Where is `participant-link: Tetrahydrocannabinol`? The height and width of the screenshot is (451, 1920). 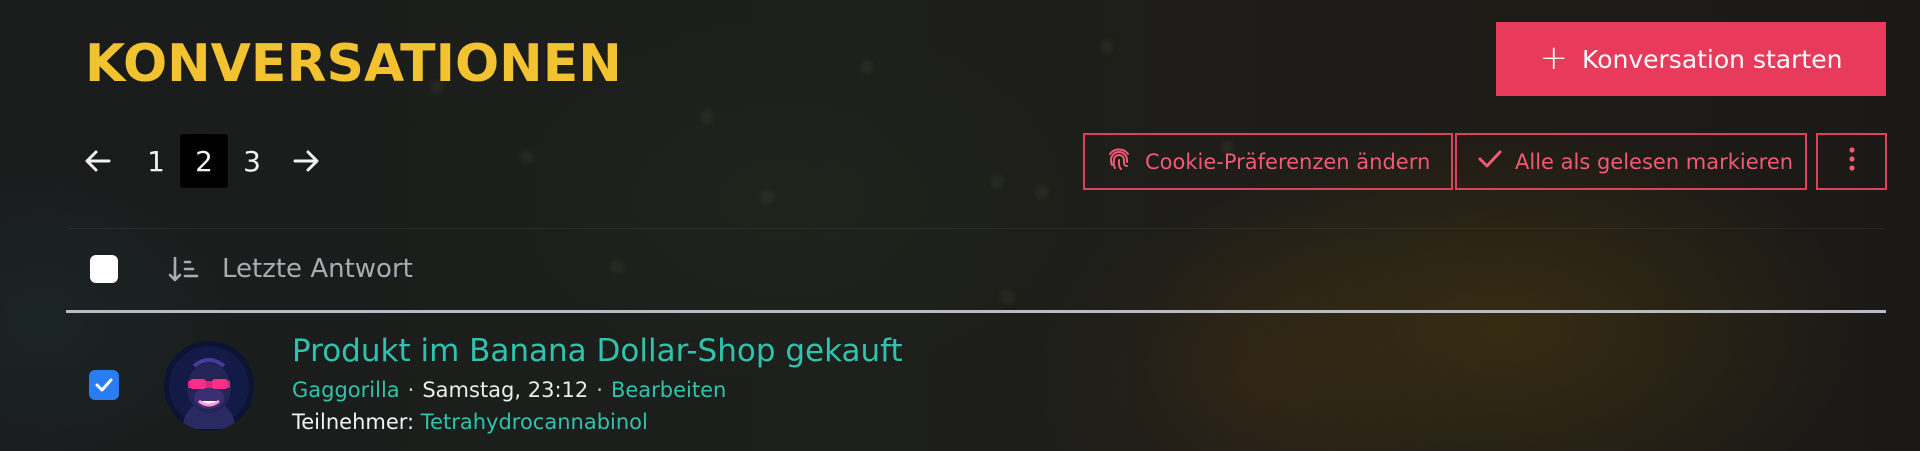
participant-link: Tetrahydrocannabinol is located at coordinates (534, 422).